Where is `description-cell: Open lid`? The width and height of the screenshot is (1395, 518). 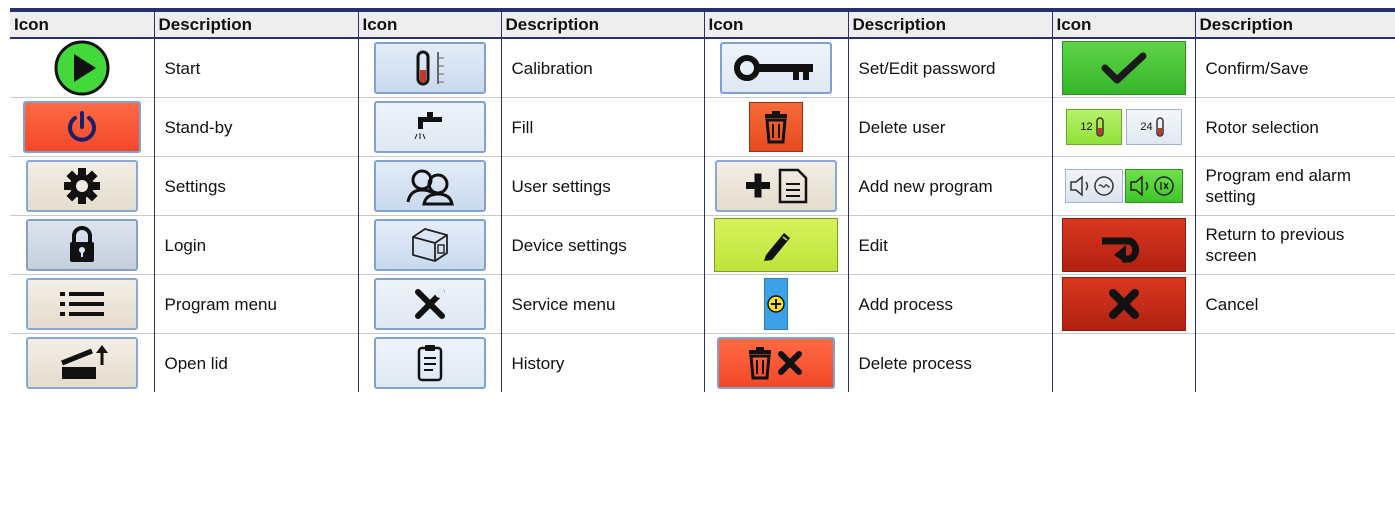 description-cell: Open lid is located at coordinates (255, 362).